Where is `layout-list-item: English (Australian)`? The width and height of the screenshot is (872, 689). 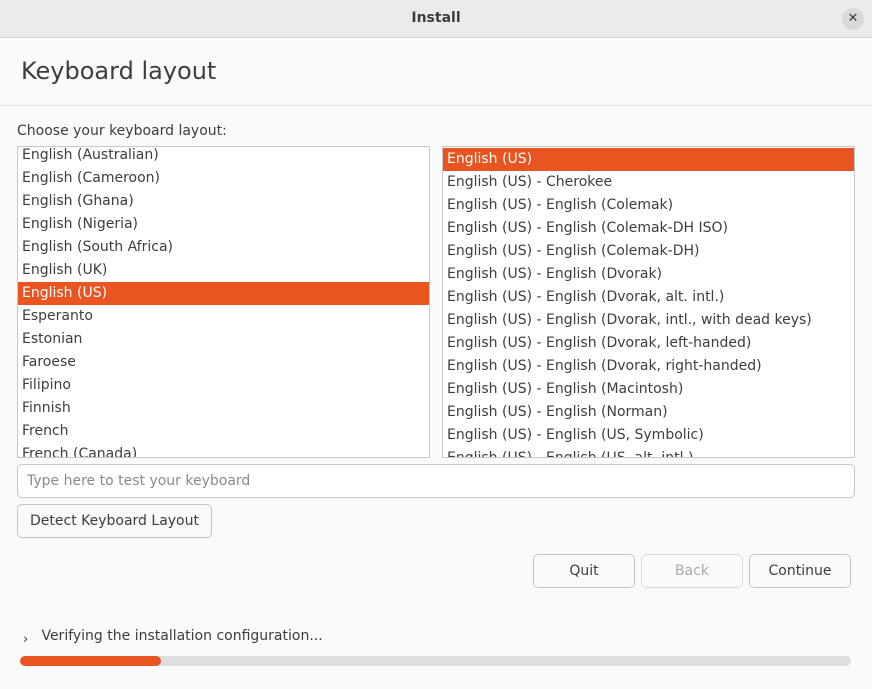 layout-list-item: English (Australian) is located at coordinates (223, 157).